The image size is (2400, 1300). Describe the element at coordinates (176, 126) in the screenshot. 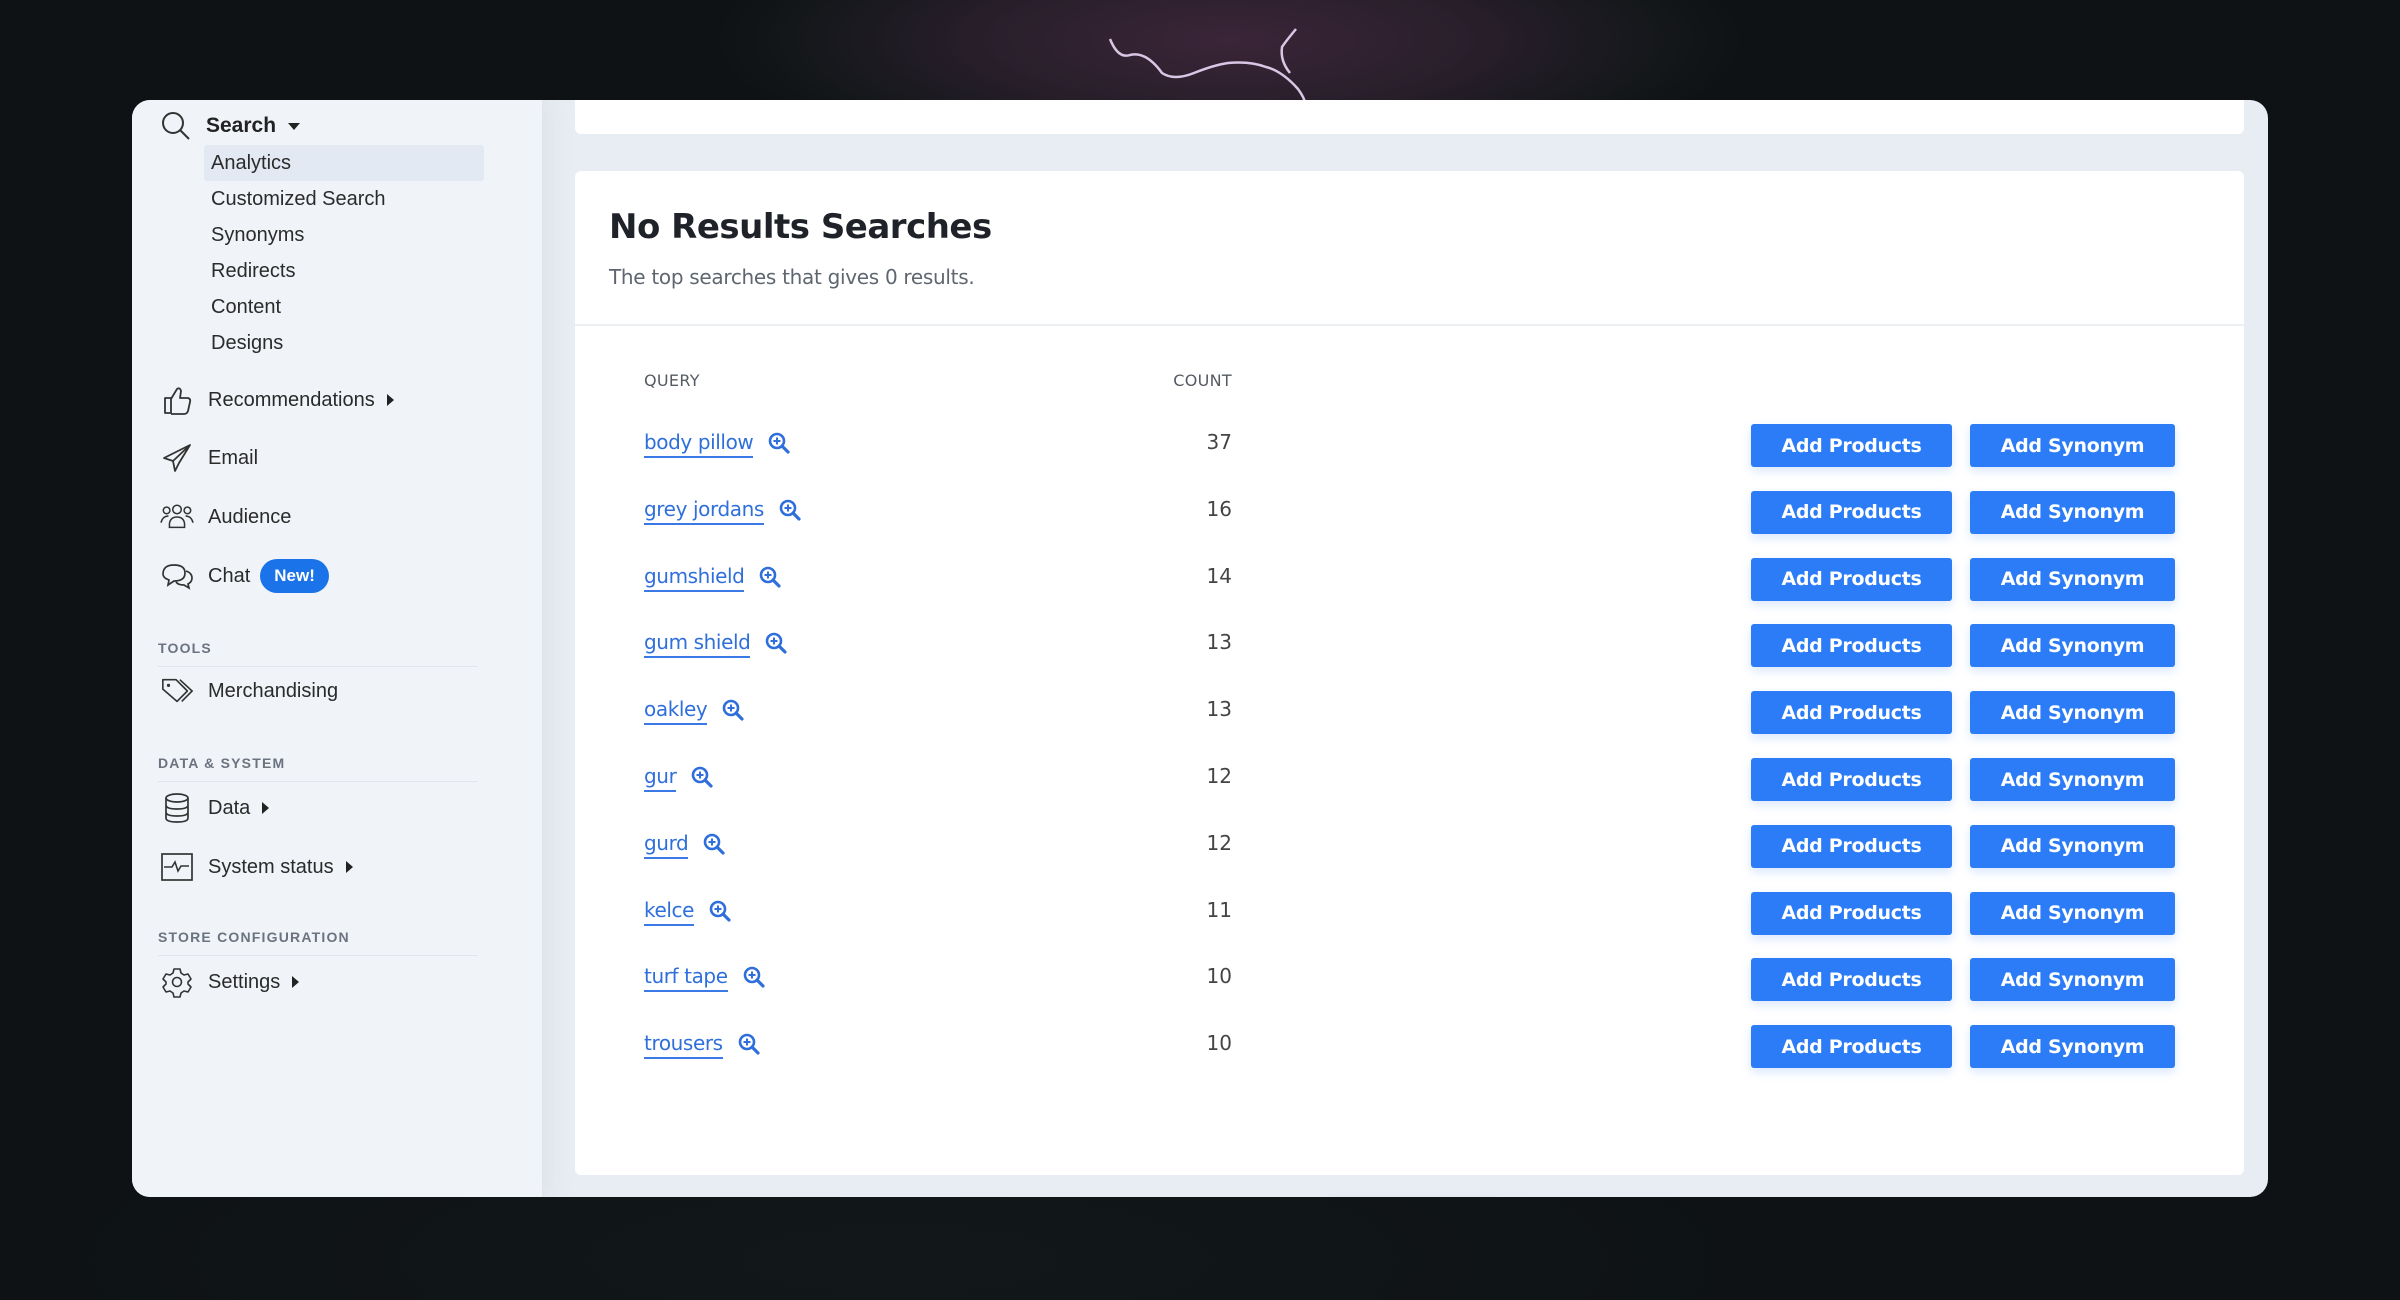

I see `search-icon` at that location.